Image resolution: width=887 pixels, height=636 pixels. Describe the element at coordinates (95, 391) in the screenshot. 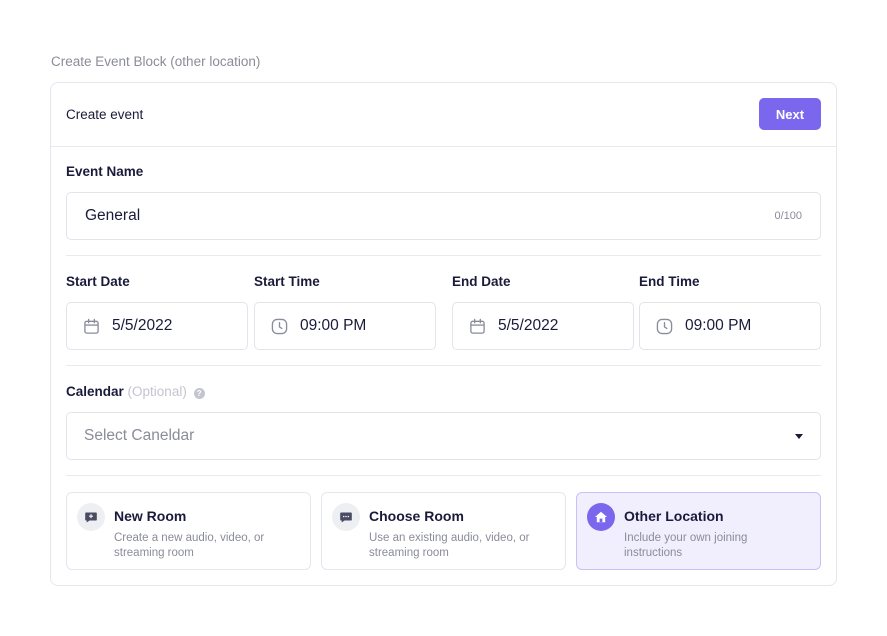

I see `calendar-label-text: Calendar` at that location.